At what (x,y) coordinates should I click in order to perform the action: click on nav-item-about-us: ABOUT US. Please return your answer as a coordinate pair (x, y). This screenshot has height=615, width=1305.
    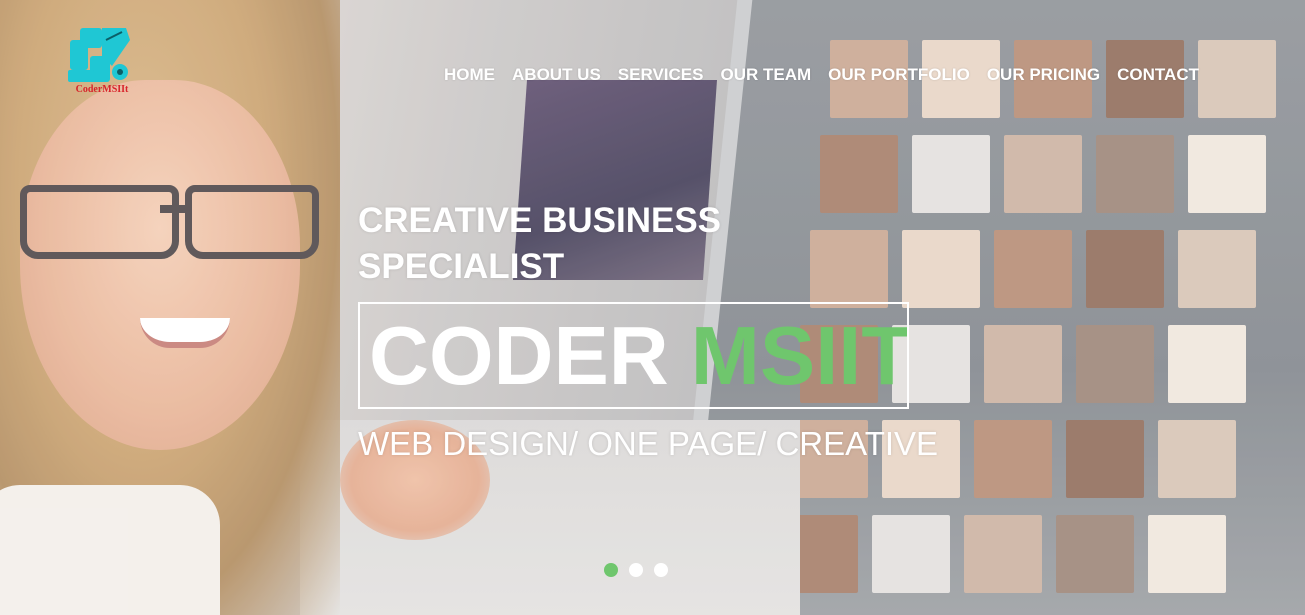
    Looking at the image, I should click on (556, 75).